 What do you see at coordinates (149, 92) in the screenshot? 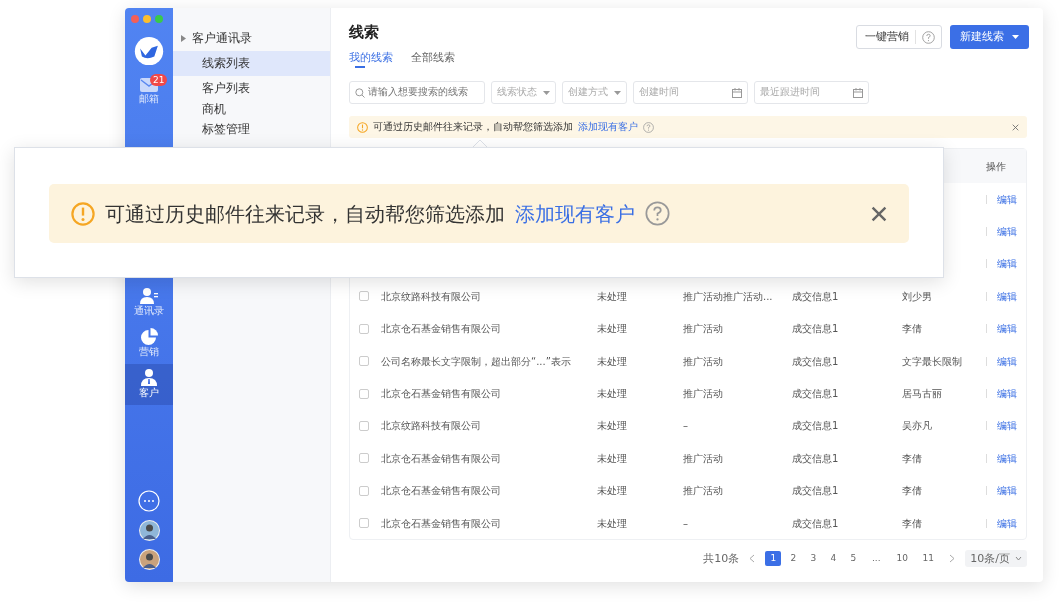
I see `rail-item: 邮箱 21` at bounding box center [149, 92].